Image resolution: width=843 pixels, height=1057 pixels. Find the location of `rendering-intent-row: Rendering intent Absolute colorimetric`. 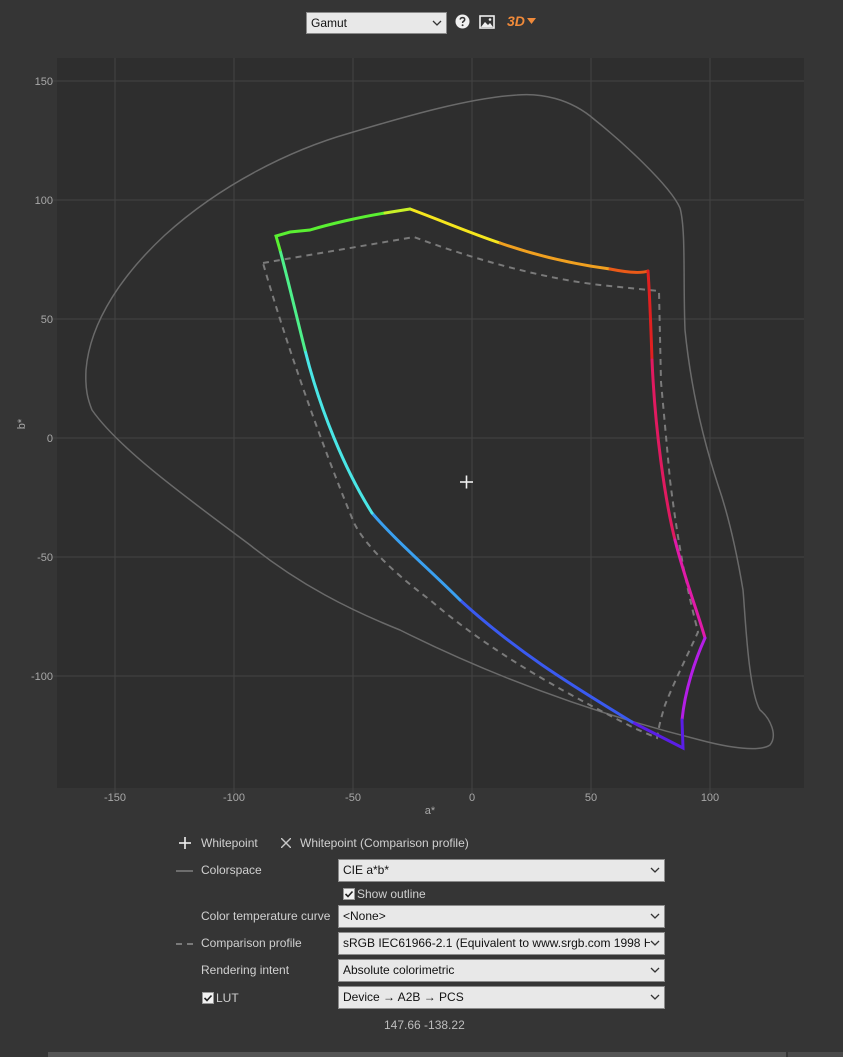

rendering-intent-row: Rendering intent Absolute colorimetric is located at coordinates (421, 971).